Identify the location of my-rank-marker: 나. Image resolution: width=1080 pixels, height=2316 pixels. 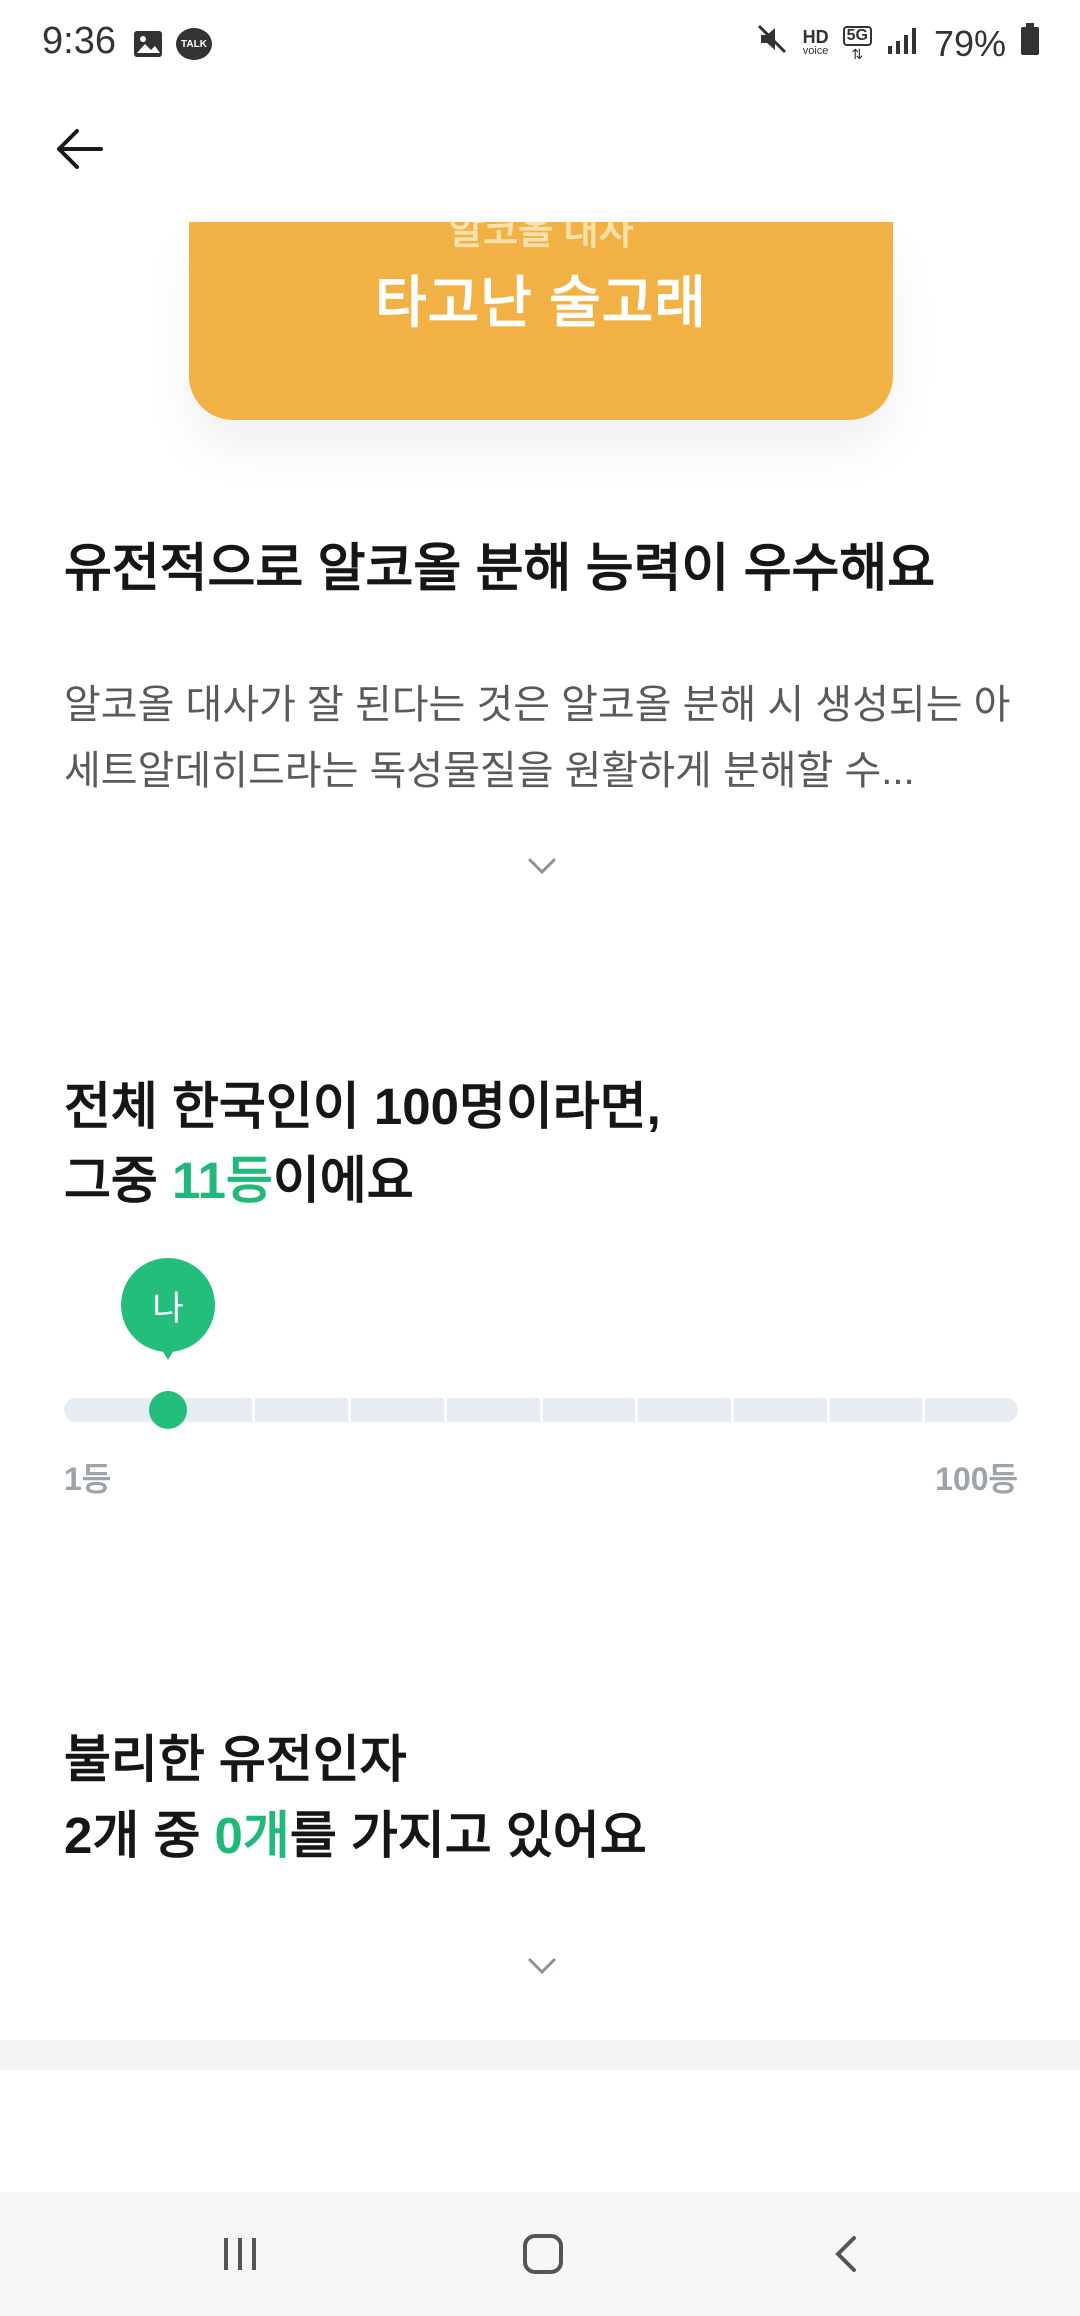
(168, 1305).